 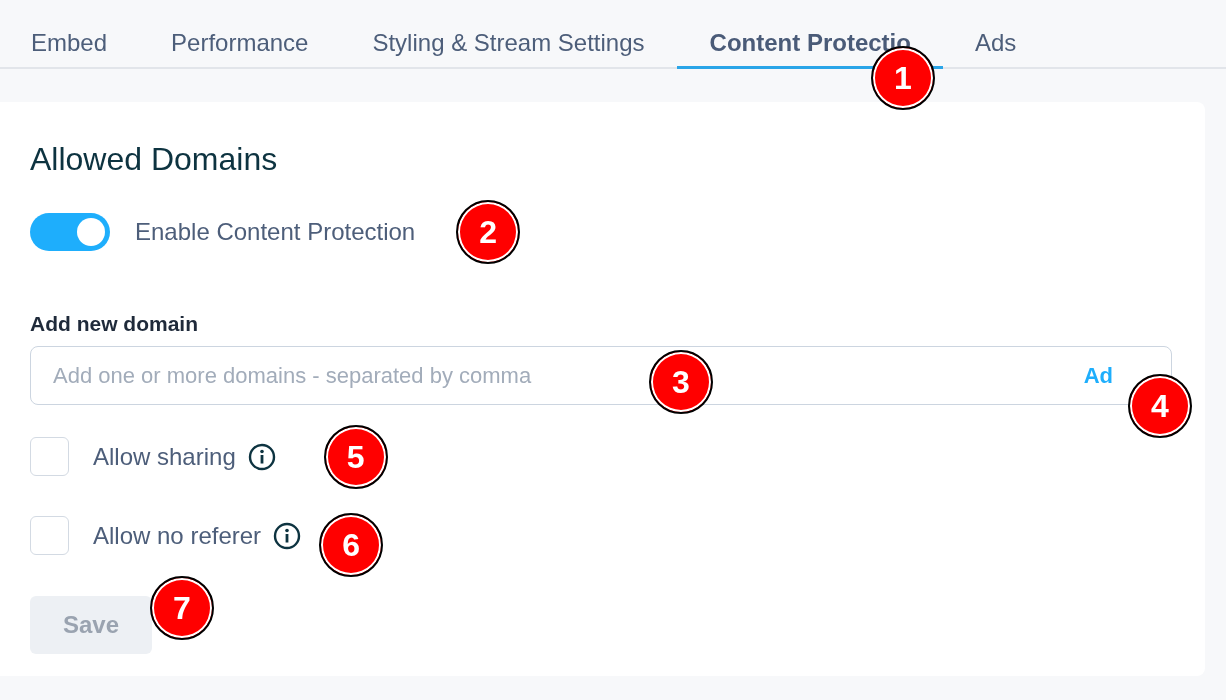 I want to click on checkbox-label: Allow sharing, so click(x=164, y=456).